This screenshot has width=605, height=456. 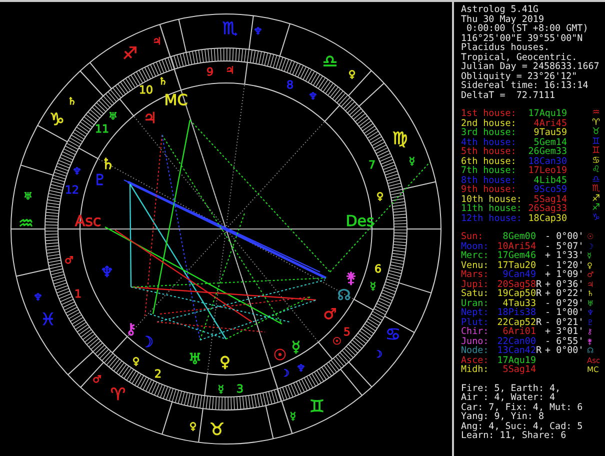 I want to click on element-summary-line: Learn: 11, Share: 6, so click(x=513, y=435).